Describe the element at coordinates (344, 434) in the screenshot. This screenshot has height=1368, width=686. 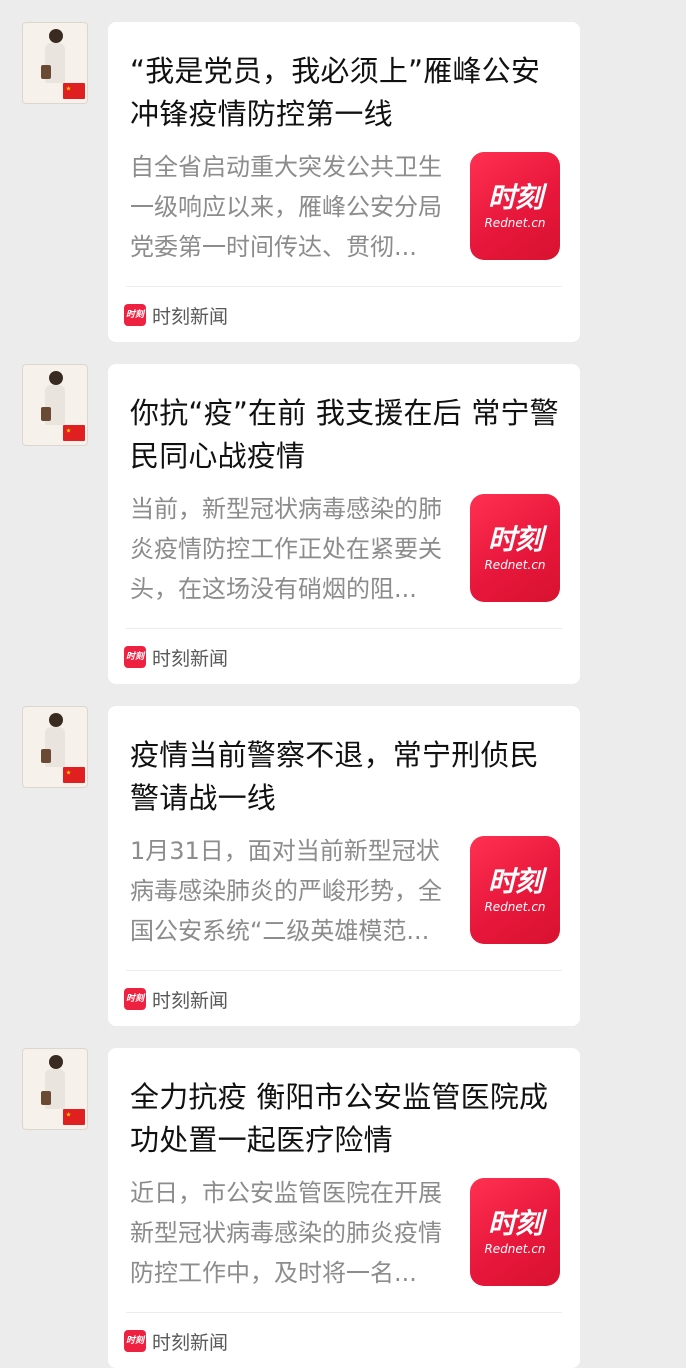
I see `news-title: 你抗“疫”在前 我支援在后 常宁警民同心战疫情` at that location.